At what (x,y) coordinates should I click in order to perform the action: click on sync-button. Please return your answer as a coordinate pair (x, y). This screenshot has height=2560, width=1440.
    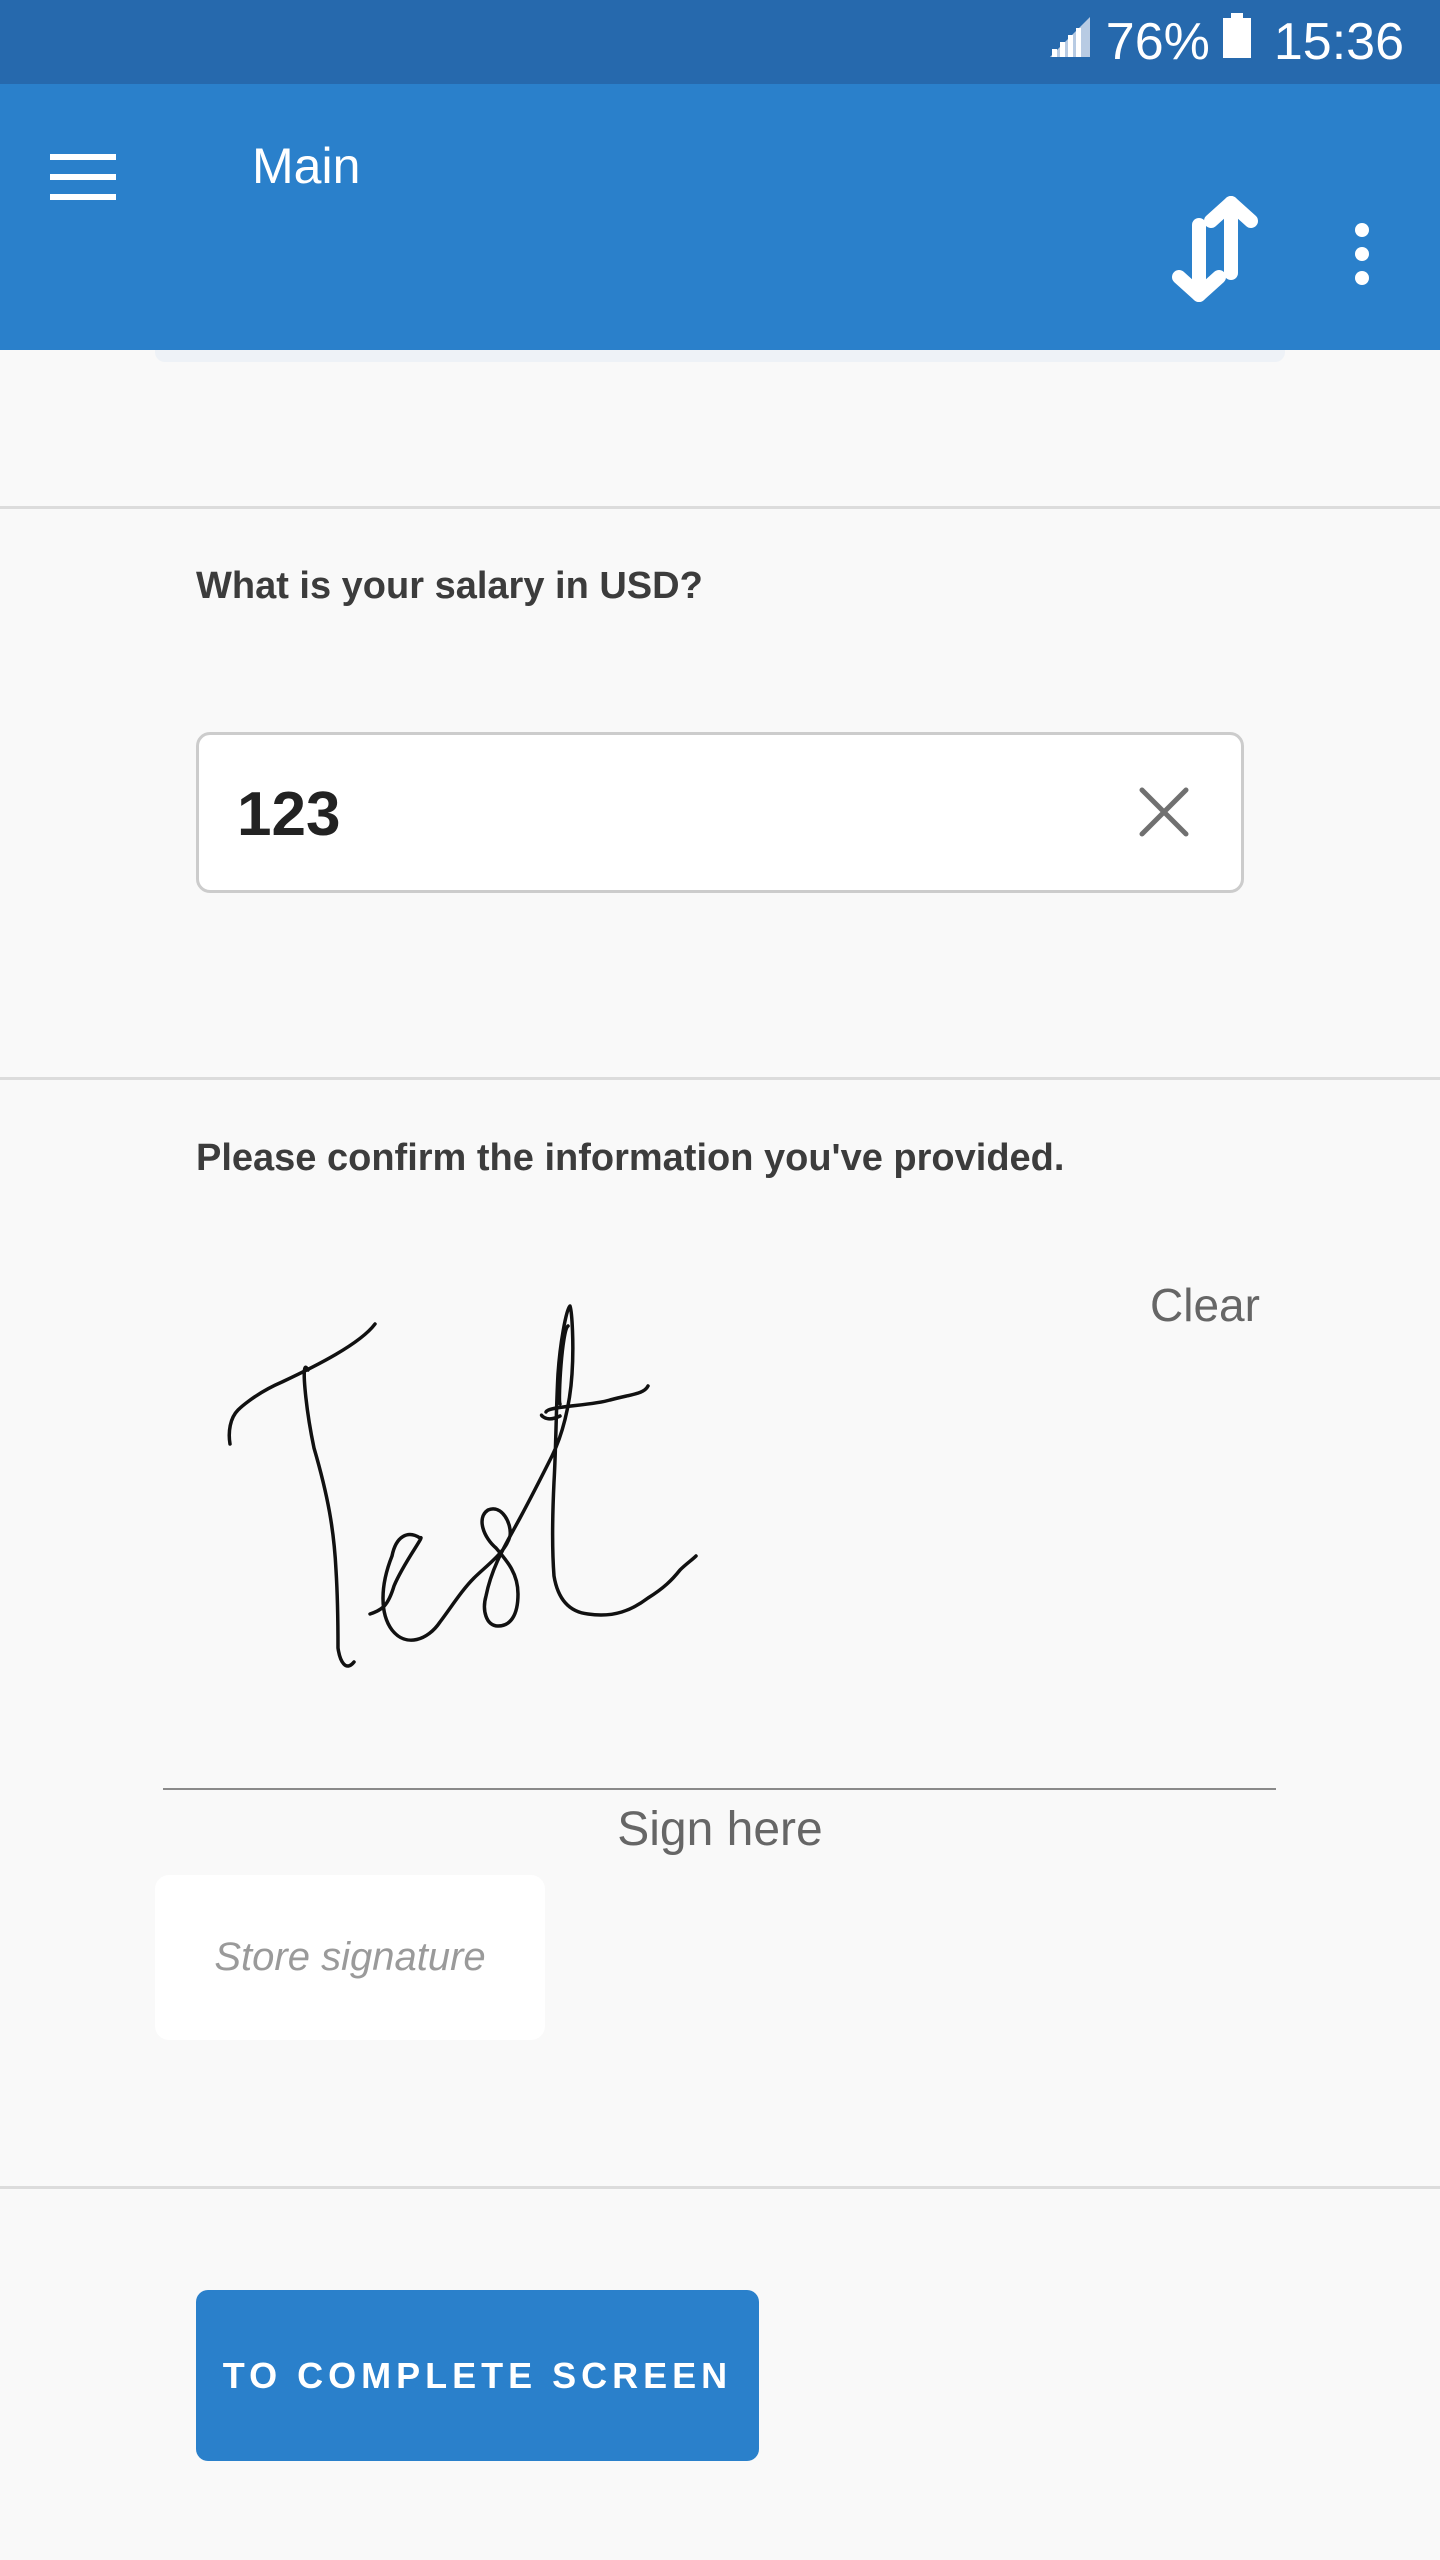
    Looking at the image, I should click on (1215, 255).